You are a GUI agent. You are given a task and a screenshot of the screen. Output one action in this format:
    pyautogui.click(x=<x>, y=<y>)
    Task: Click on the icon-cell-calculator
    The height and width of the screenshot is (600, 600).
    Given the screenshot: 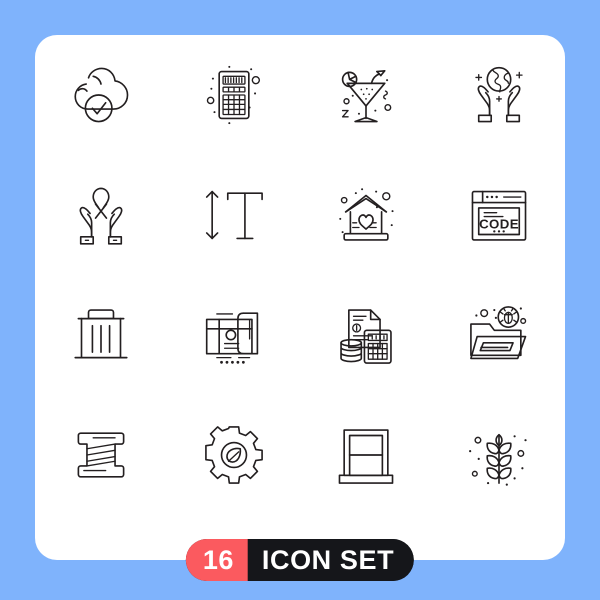 What is the action you would take?
    pyautogui.click(x=234, y=95)
    